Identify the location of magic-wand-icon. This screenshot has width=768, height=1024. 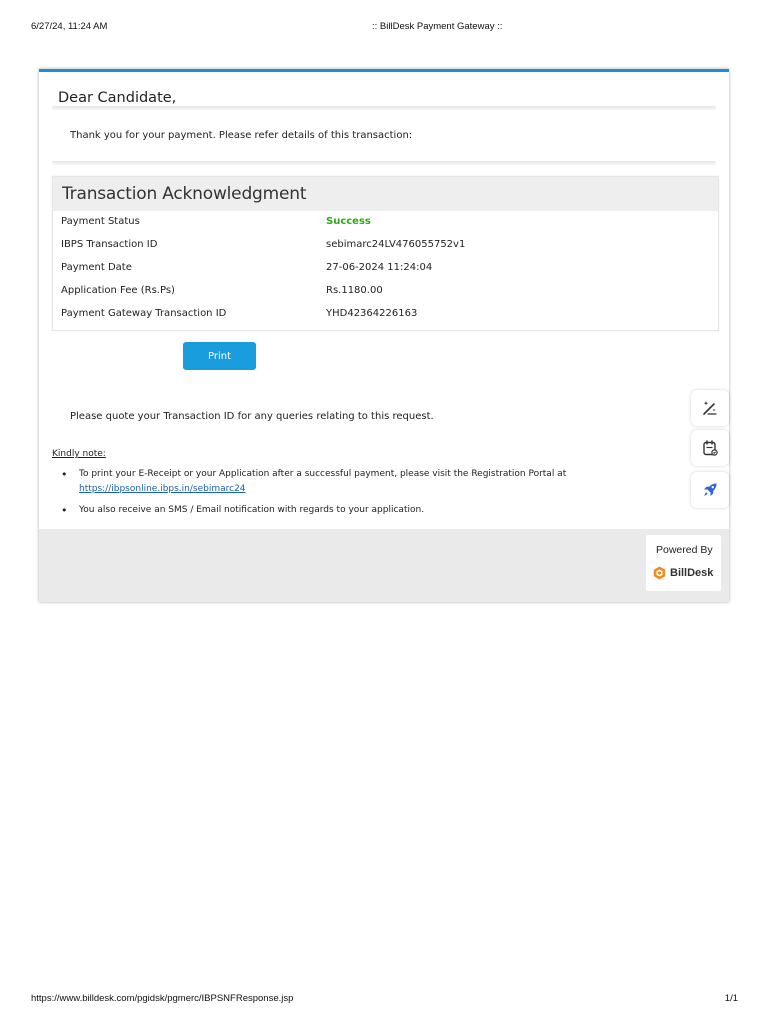
(710, 408).